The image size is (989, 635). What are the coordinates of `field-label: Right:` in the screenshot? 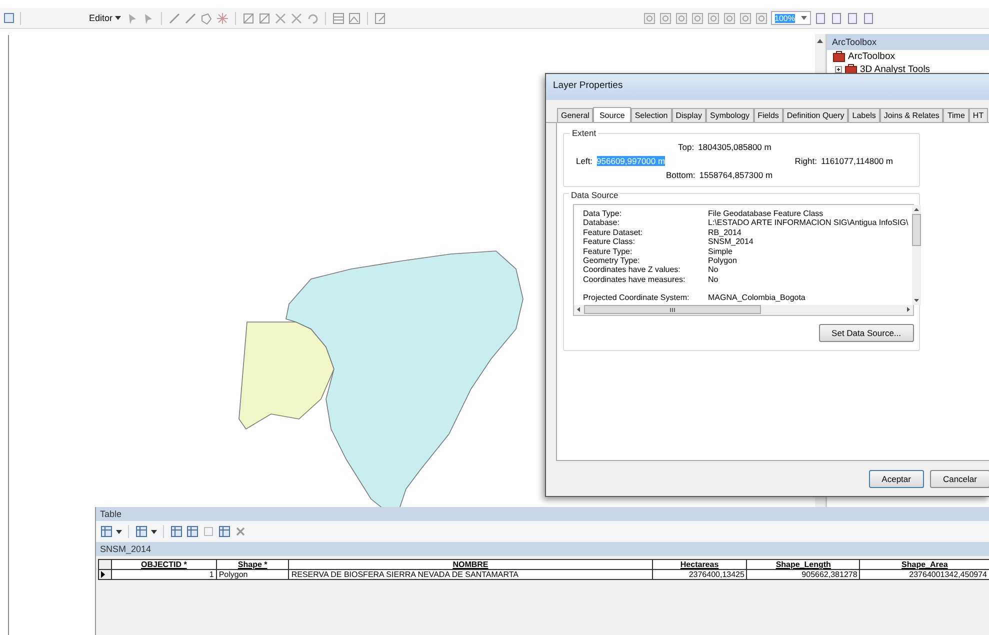 It's located at (805, 161).